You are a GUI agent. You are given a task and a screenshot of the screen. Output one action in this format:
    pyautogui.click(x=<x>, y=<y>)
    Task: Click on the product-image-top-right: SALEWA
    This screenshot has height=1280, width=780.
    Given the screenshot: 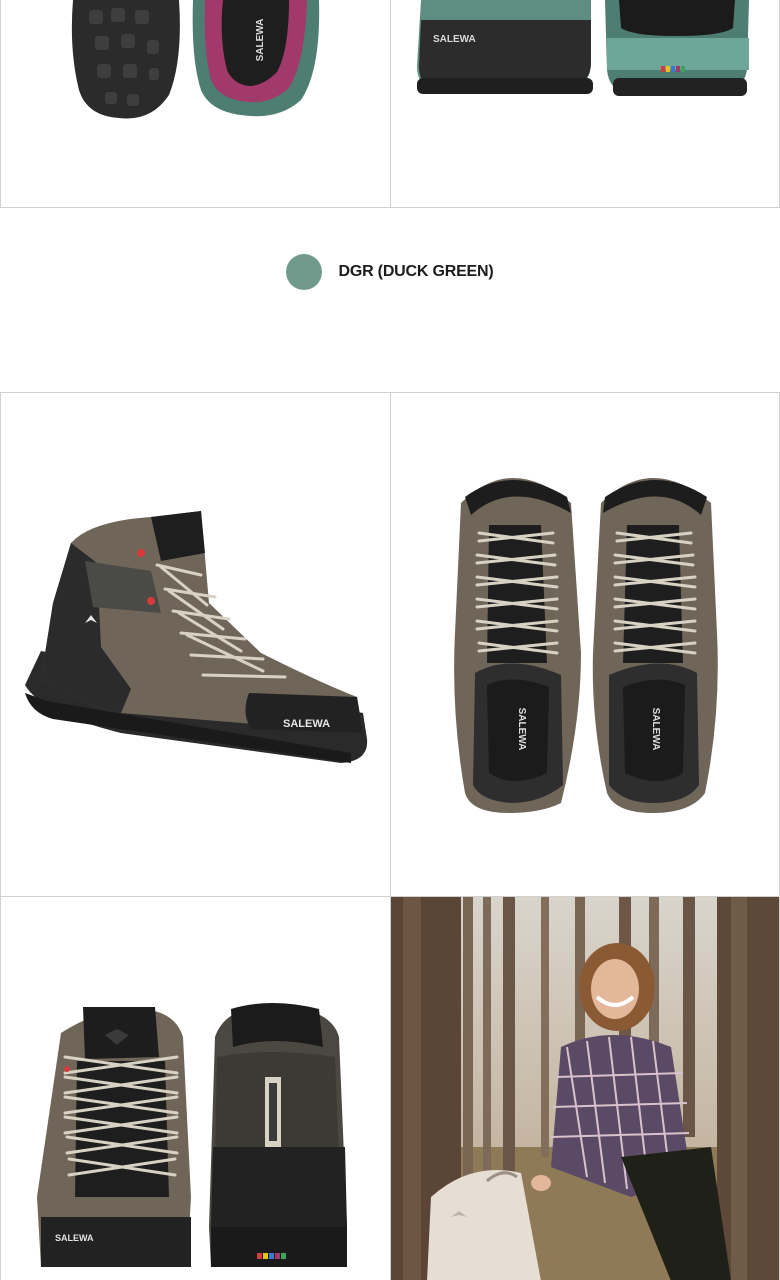 What is the action you would take?
    pyautogui.click(x=585, y=104)
    